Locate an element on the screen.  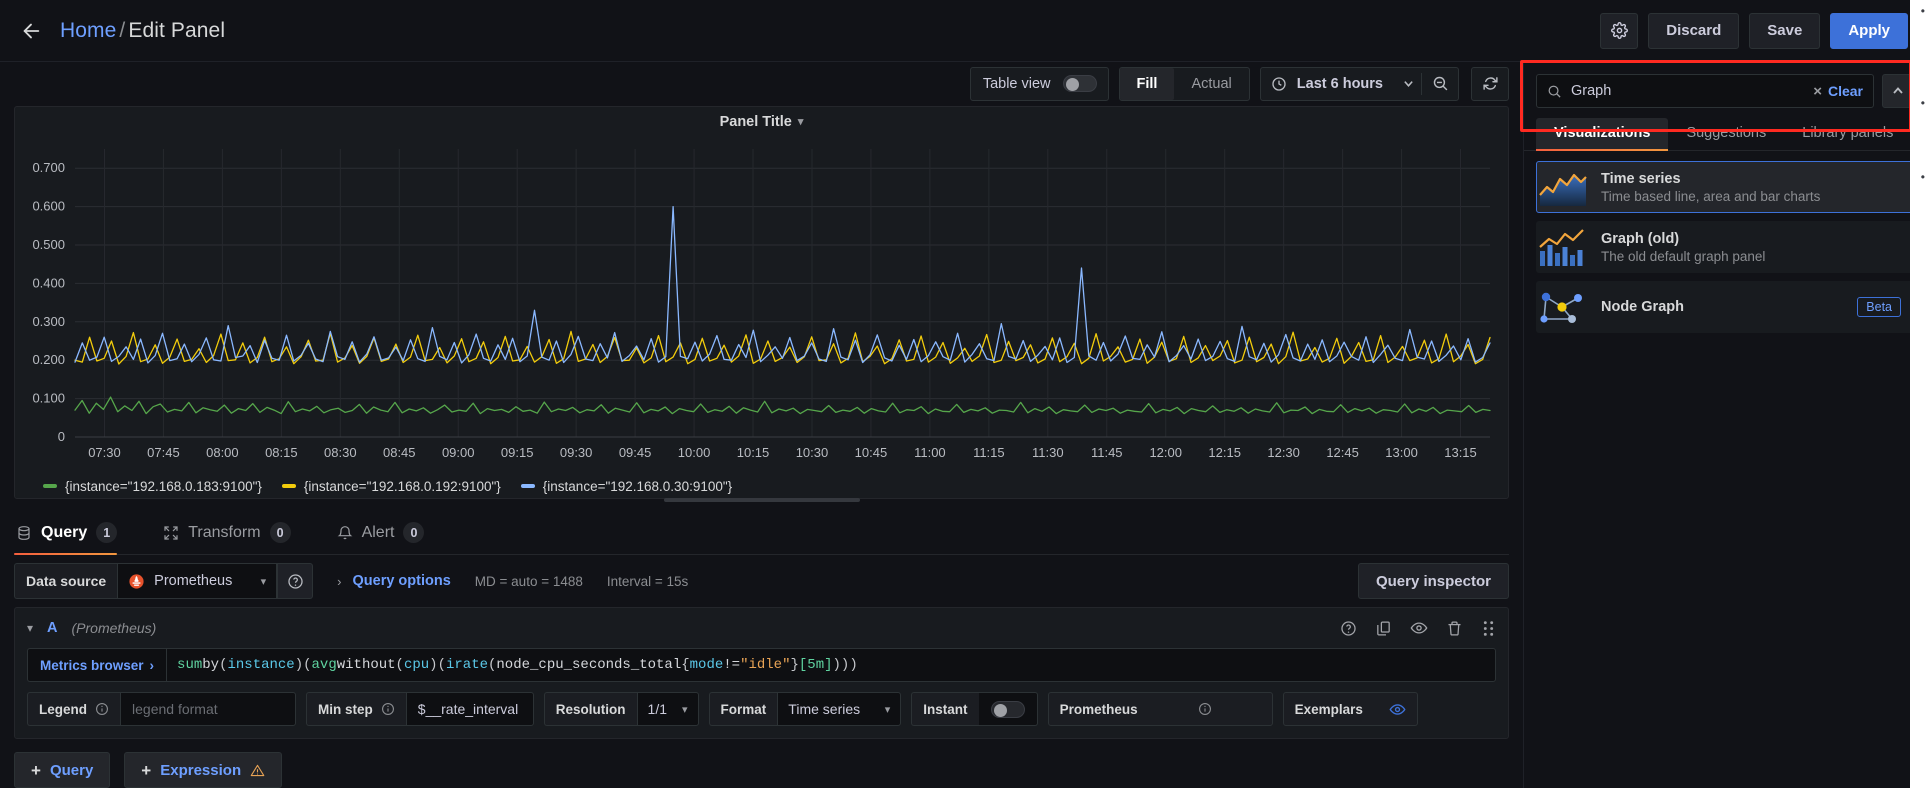
table-view-toggle is located at coordinates (1079, 84).